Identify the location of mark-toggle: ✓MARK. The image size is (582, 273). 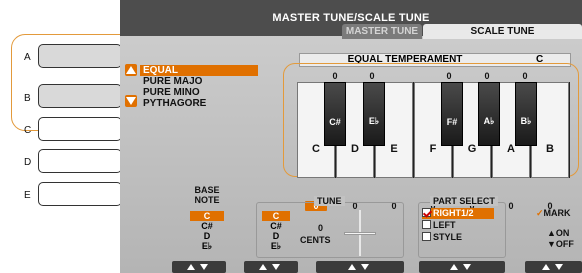
(553, 213).